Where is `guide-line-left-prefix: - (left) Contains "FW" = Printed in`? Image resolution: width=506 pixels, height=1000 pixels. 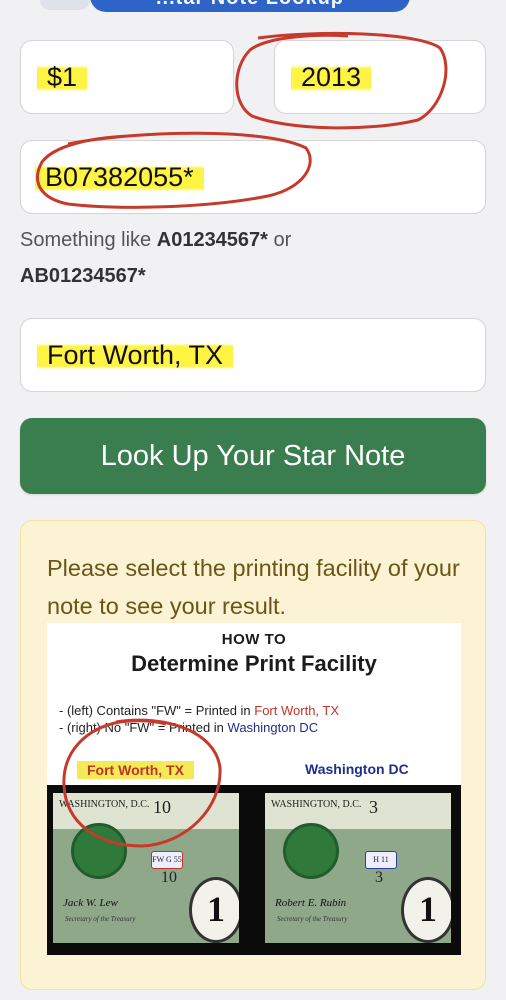
guide-line-left-prefix: - (left) Contains "FW" = Printed in is located at coordinates (157, 710).